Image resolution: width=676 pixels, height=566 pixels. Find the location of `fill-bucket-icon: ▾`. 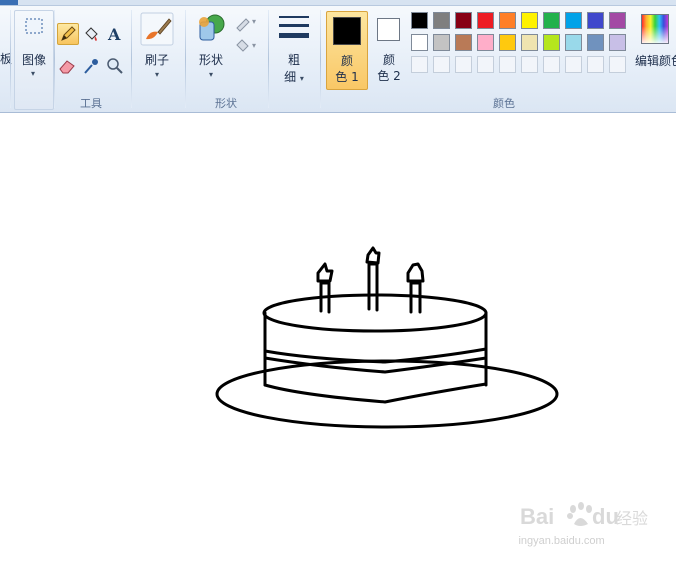

fill-bucket-icon: ▾ is located at coordinates (246, 45).